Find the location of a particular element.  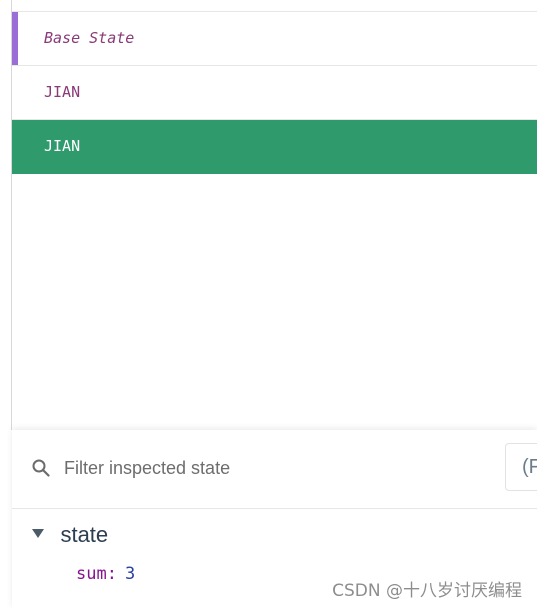

state-section-header: state is located at coordinates (70, 535).